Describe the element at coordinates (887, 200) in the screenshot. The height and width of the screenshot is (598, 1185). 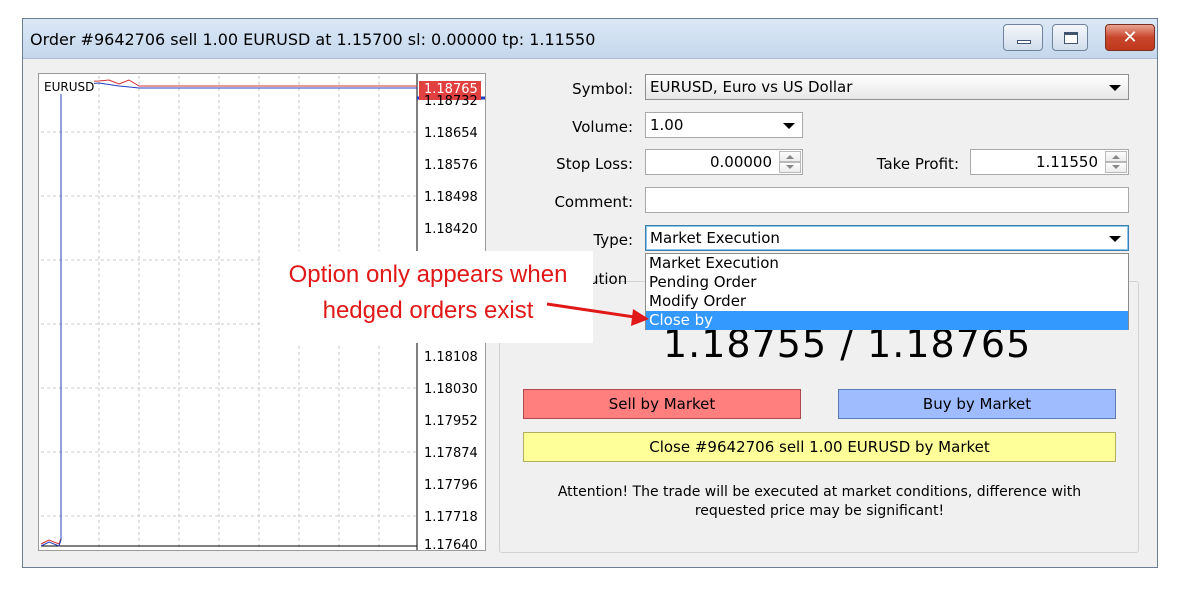
I see `comment-input` at that location.